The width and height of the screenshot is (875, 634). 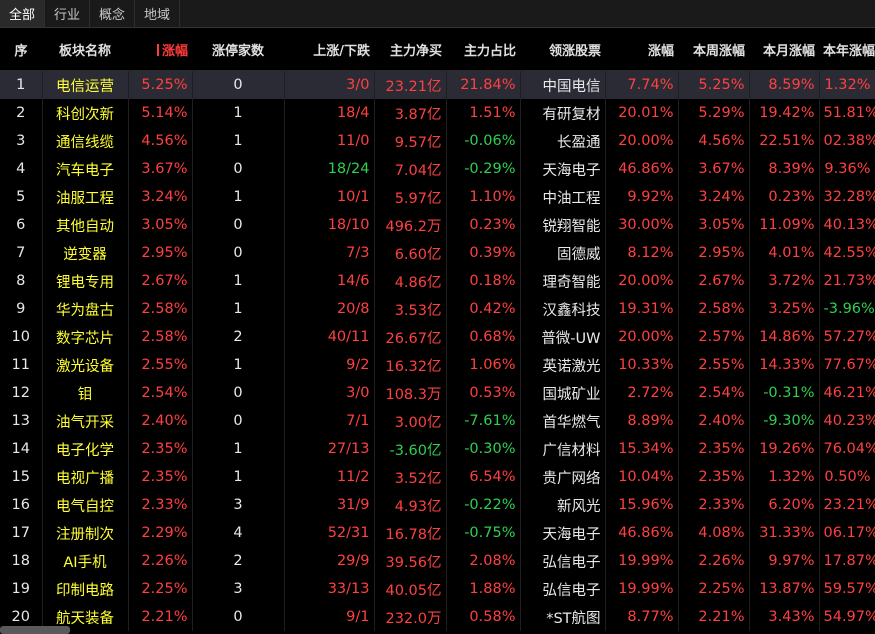 What do you see at coordinates (68, 13) in the screenshot?
I see `tab-industry: 行业` at bounding box center [68, 13].